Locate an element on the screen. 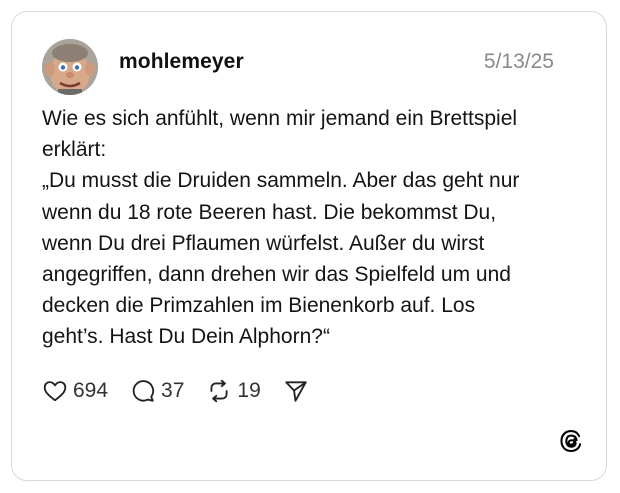 The height and width of the screenshot is (493, 620). send-icon is located at coordinates (296, 391).